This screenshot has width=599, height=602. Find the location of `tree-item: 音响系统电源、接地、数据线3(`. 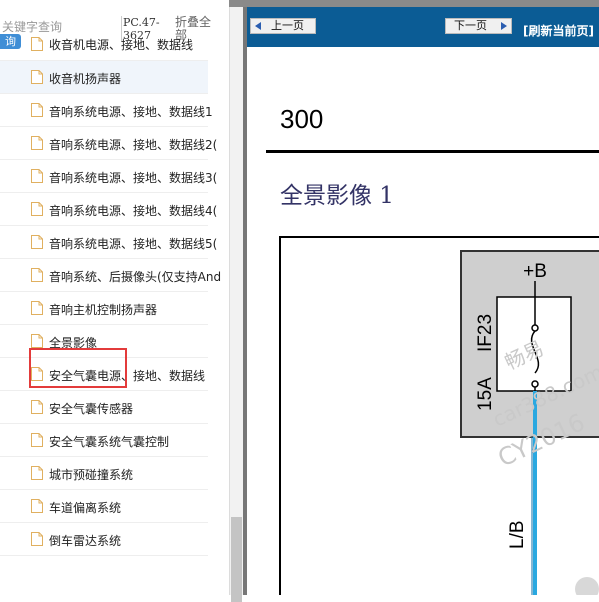

tree-item: 音响系统电源、接地、数据线3( is located at coordinates (108, 176).